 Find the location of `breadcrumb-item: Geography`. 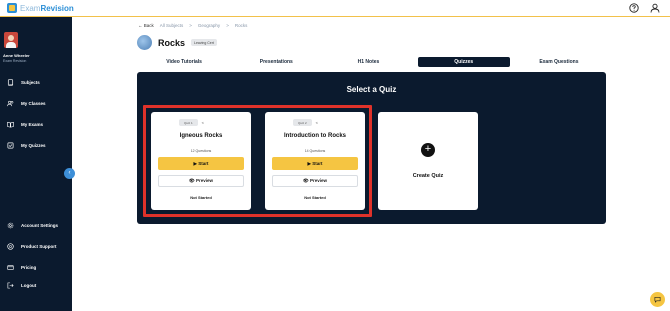

breadcrumb-item: Geography is located at coordinates (209, 25).